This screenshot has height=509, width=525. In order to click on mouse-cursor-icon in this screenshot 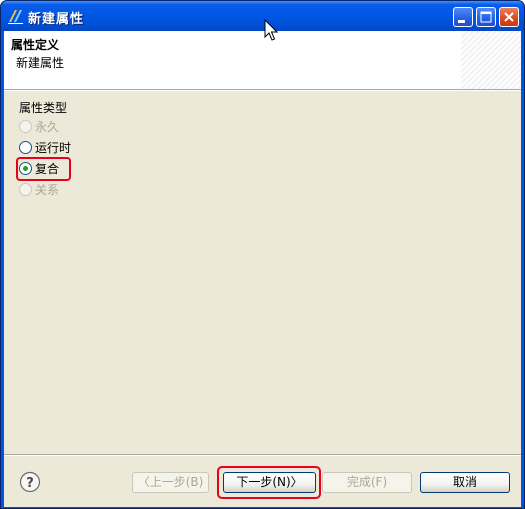, I will do `click(271, 30)`.